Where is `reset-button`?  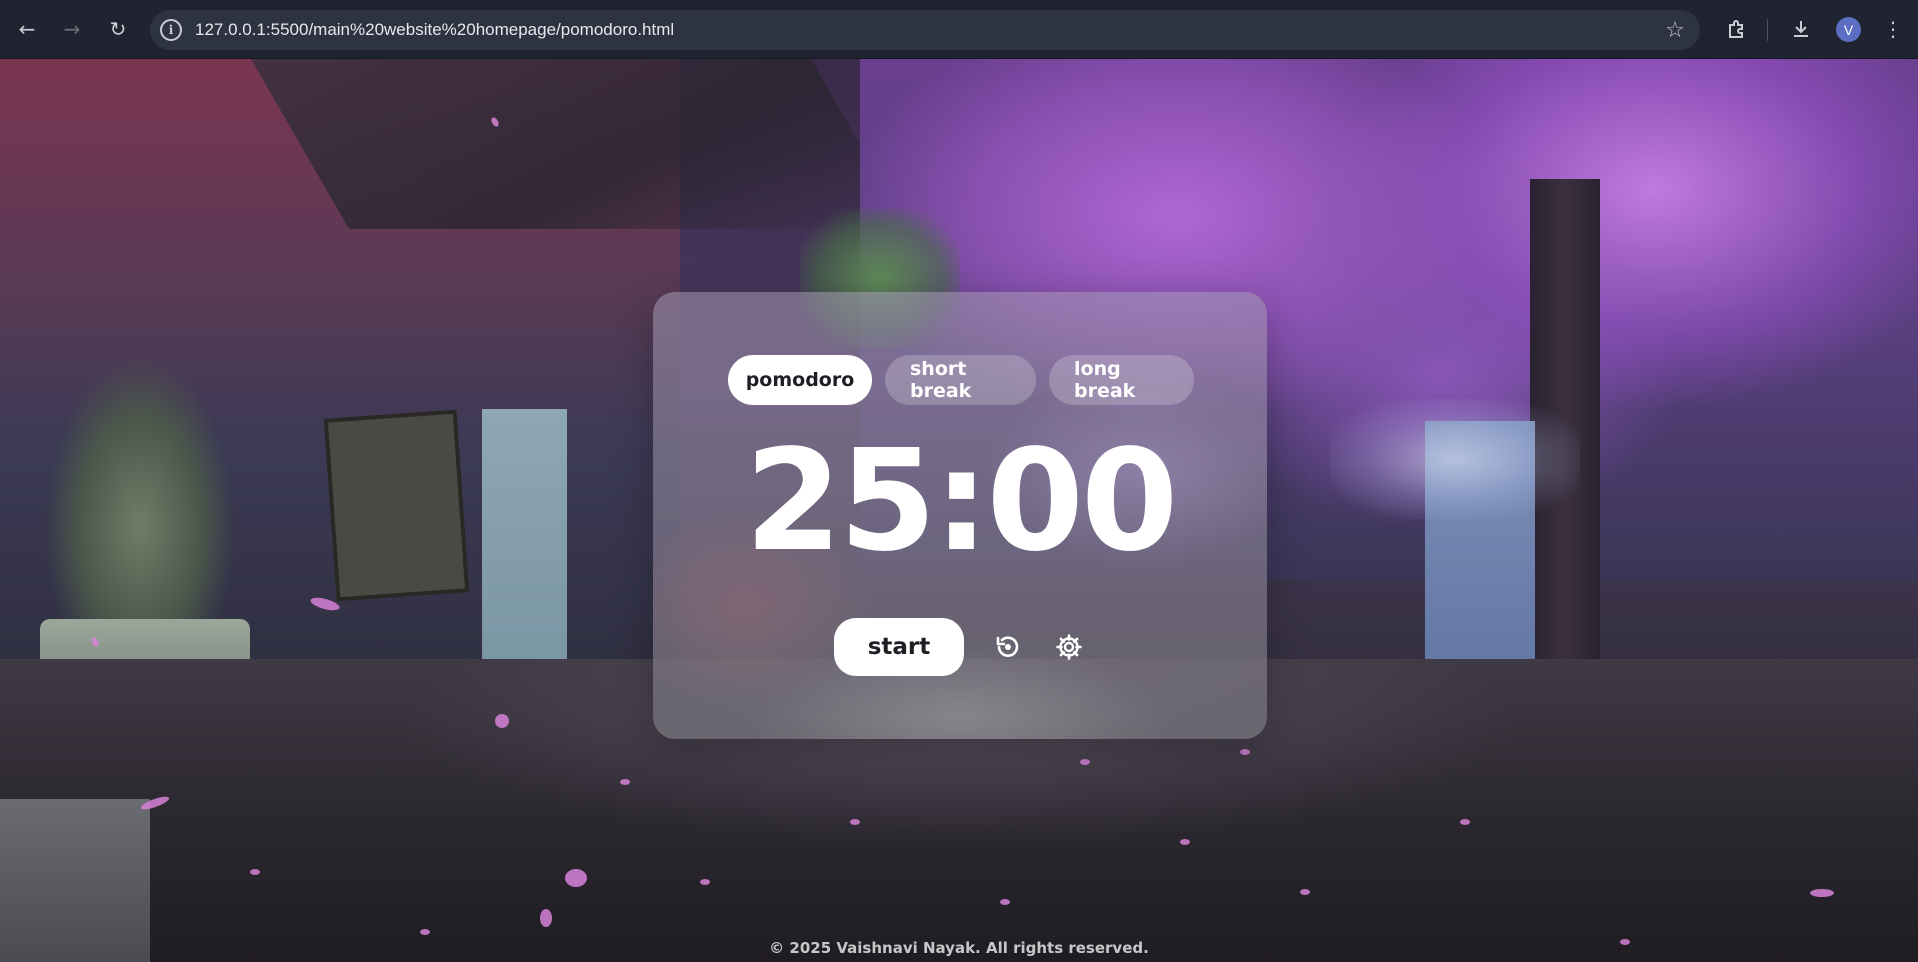 reset-button is located at coordinates (1008, 647).